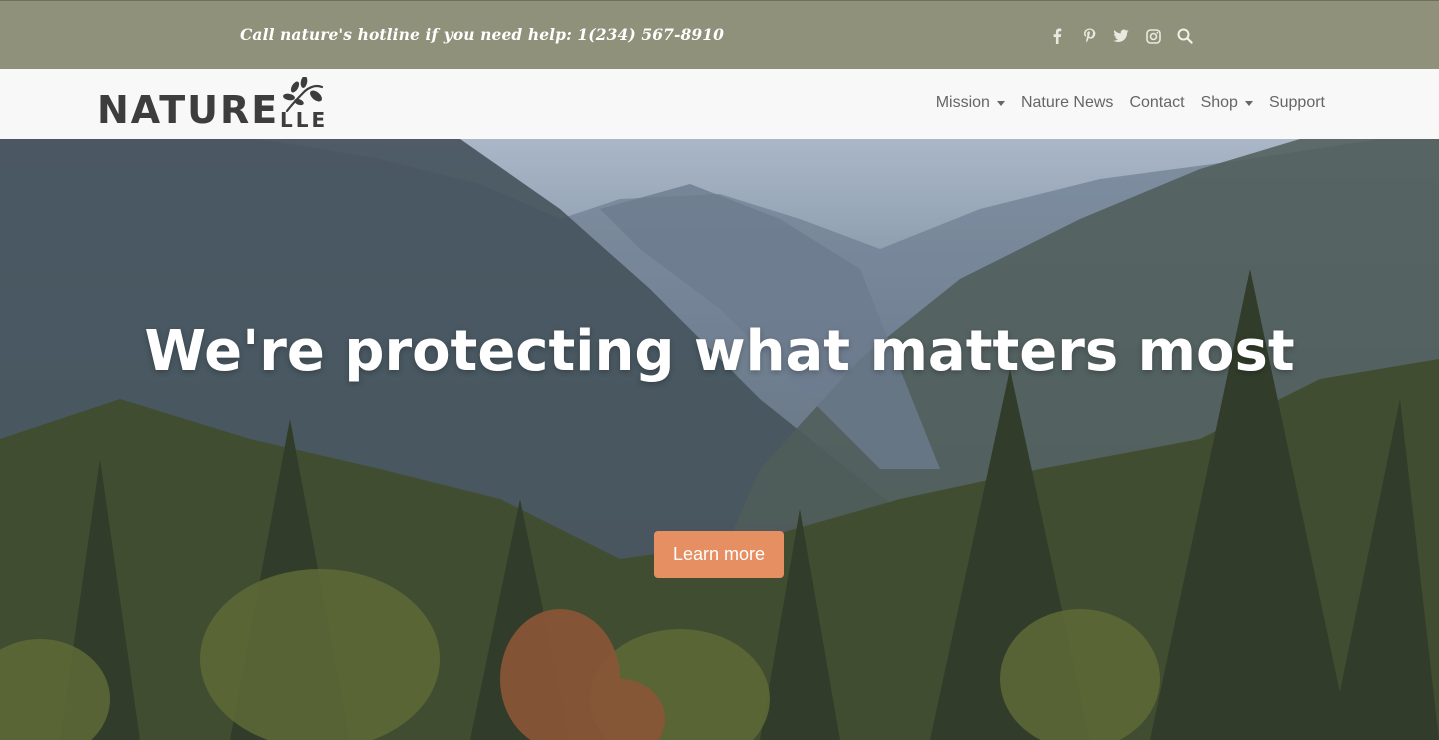 The image size is (1439, 740). Describe the element at coordinates (1089, 36) in the screenshot. I see `pinterest-icon` at that location.